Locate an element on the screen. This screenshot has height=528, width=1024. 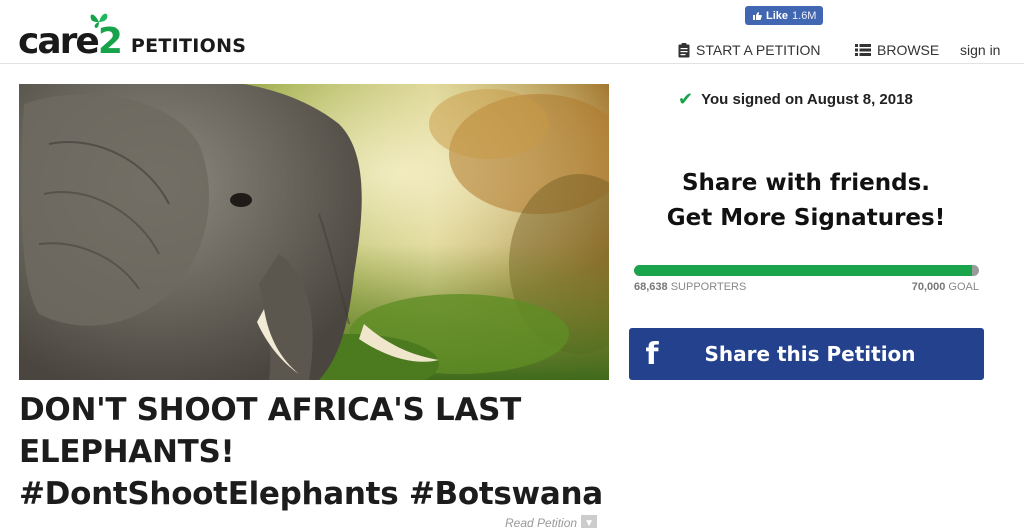
logo-petitions-label: PETITIONS is located at coordinates (188, 46).